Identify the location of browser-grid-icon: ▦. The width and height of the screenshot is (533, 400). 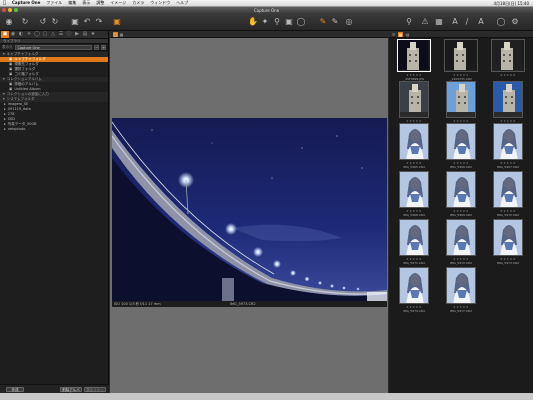
(400, 34).